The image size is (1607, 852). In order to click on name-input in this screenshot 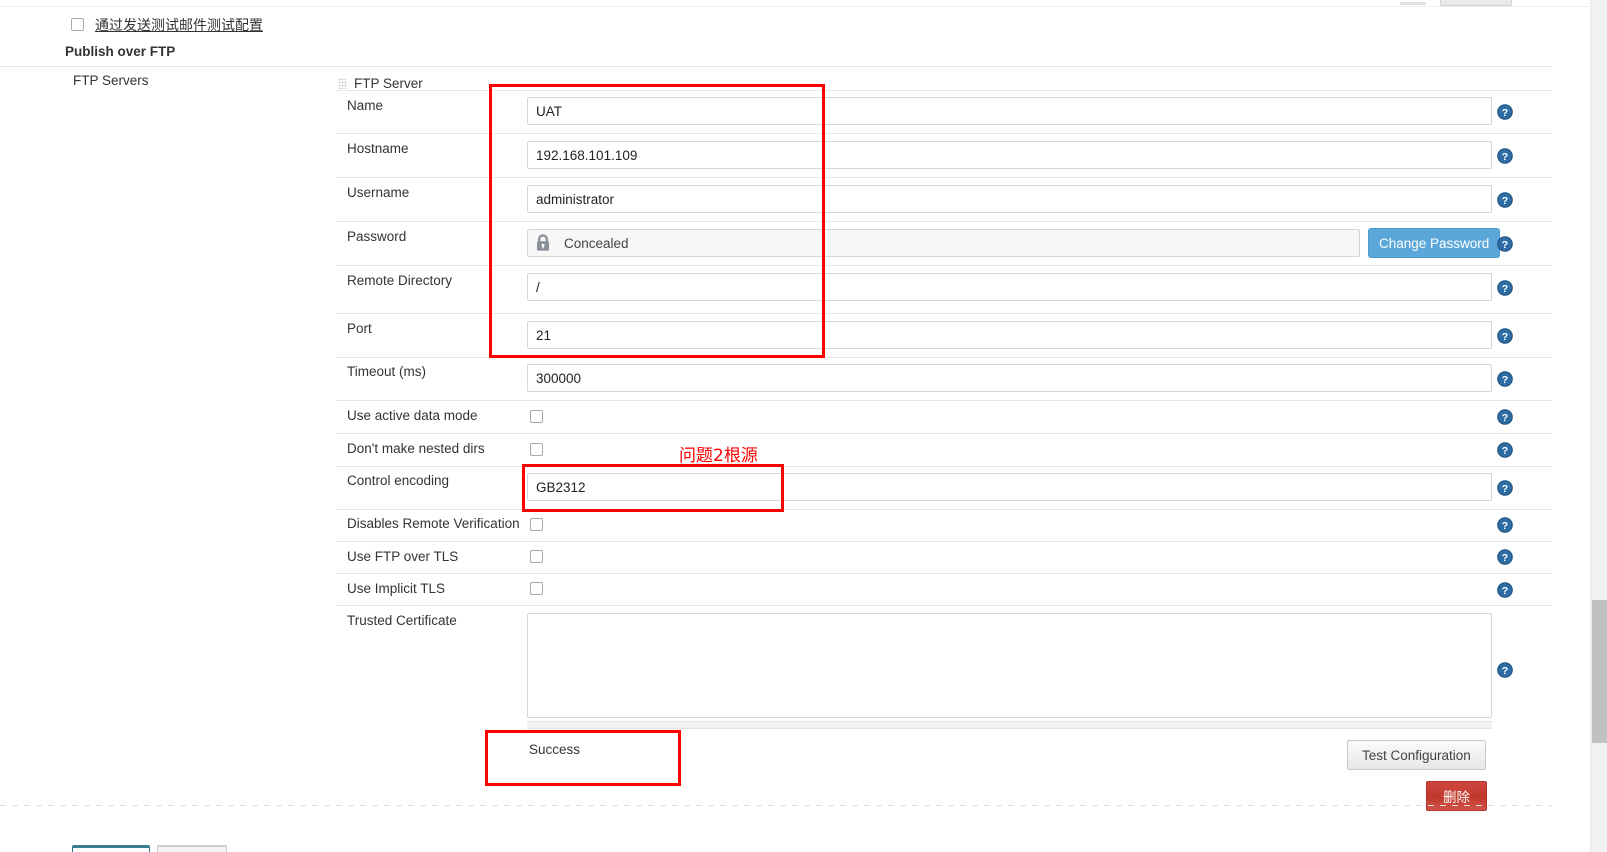, I will do `click(1009, 111)`.